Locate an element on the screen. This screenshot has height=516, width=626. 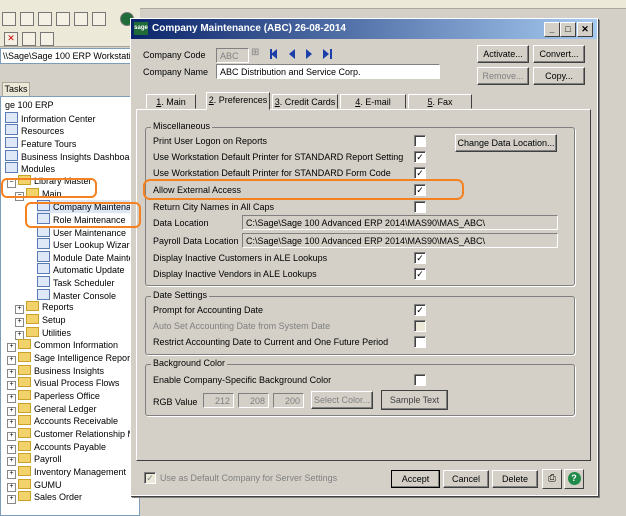
sample-text-button: Sample Text is located at coordinates (414, 400).